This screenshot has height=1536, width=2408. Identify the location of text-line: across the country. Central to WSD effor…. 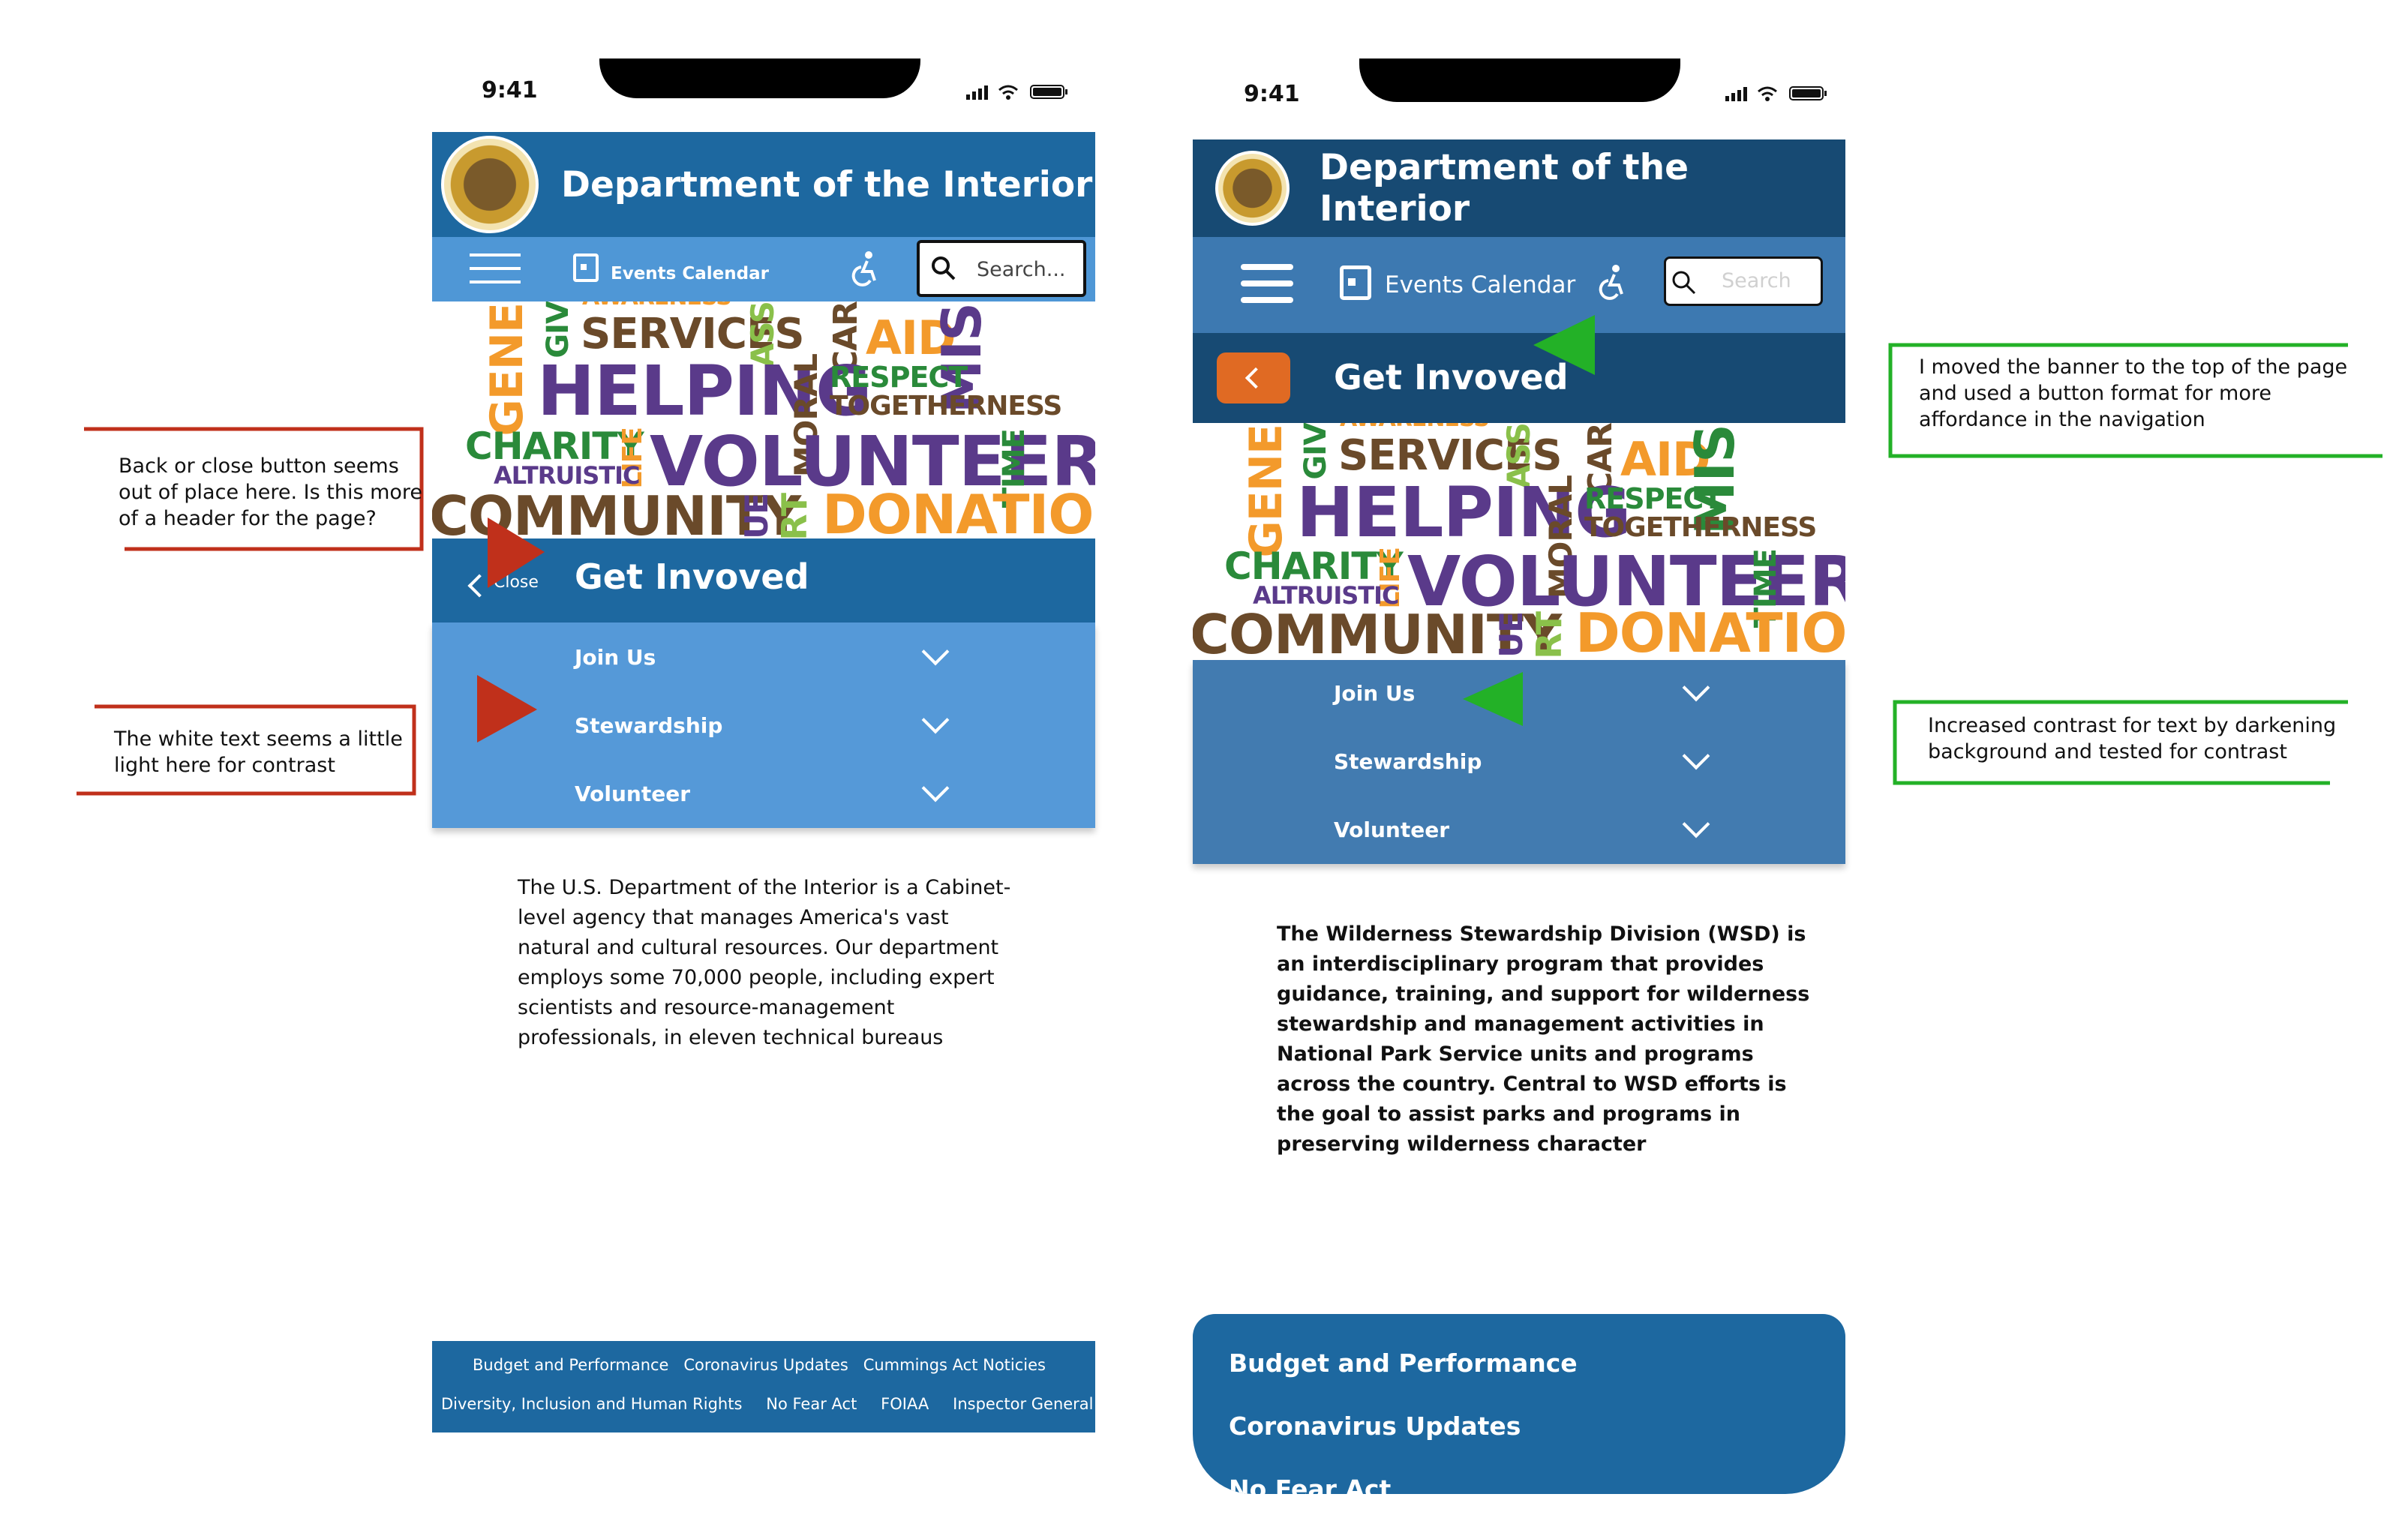
(1532, 1084).